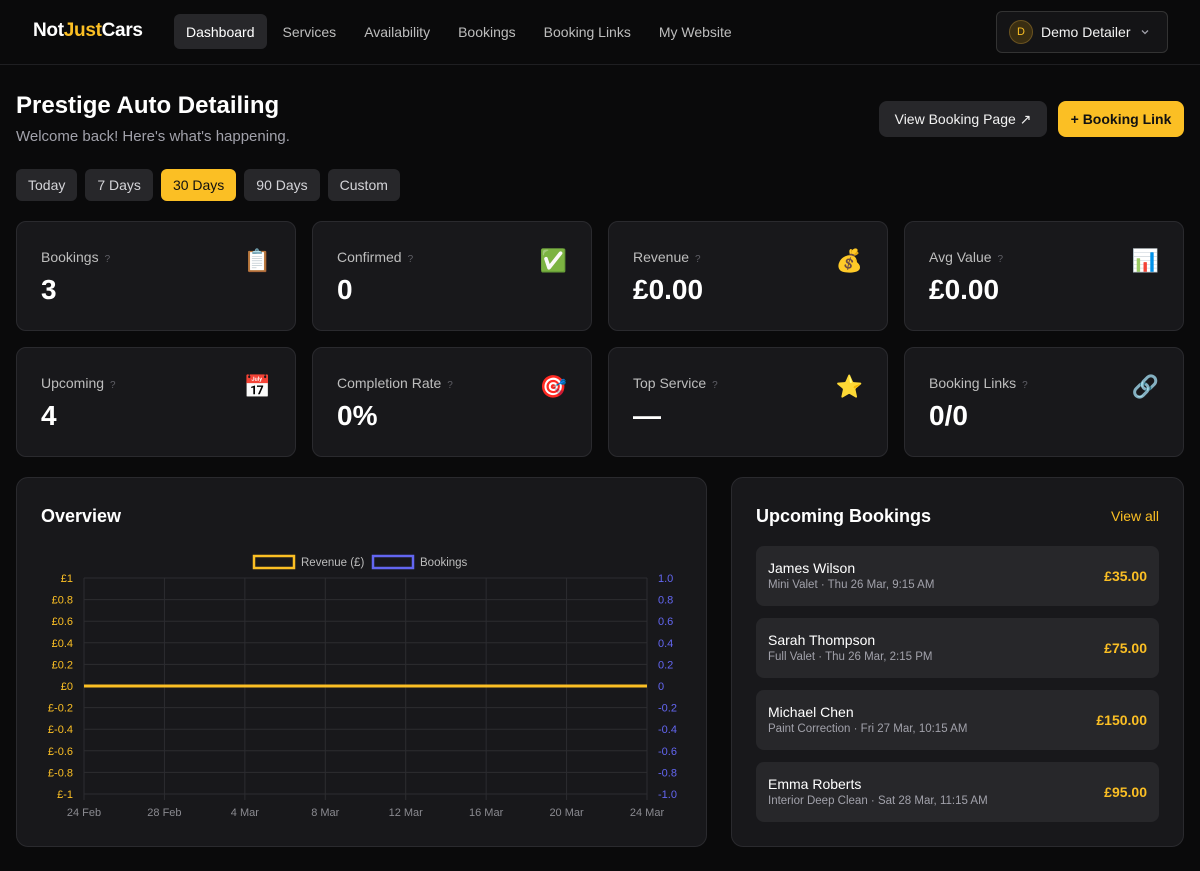  What do you see at coordinates (748, 402) in the screenshot?
I see `stat-card-top-service: Top Service? — ⭐` at bounding box center [748, 402].